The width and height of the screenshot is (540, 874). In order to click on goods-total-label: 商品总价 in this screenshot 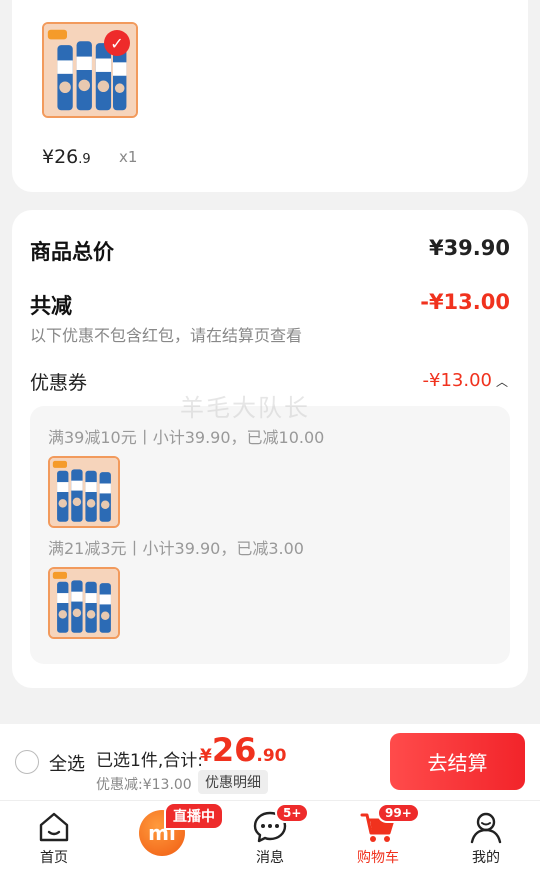, I will do `click(72, 252)`.